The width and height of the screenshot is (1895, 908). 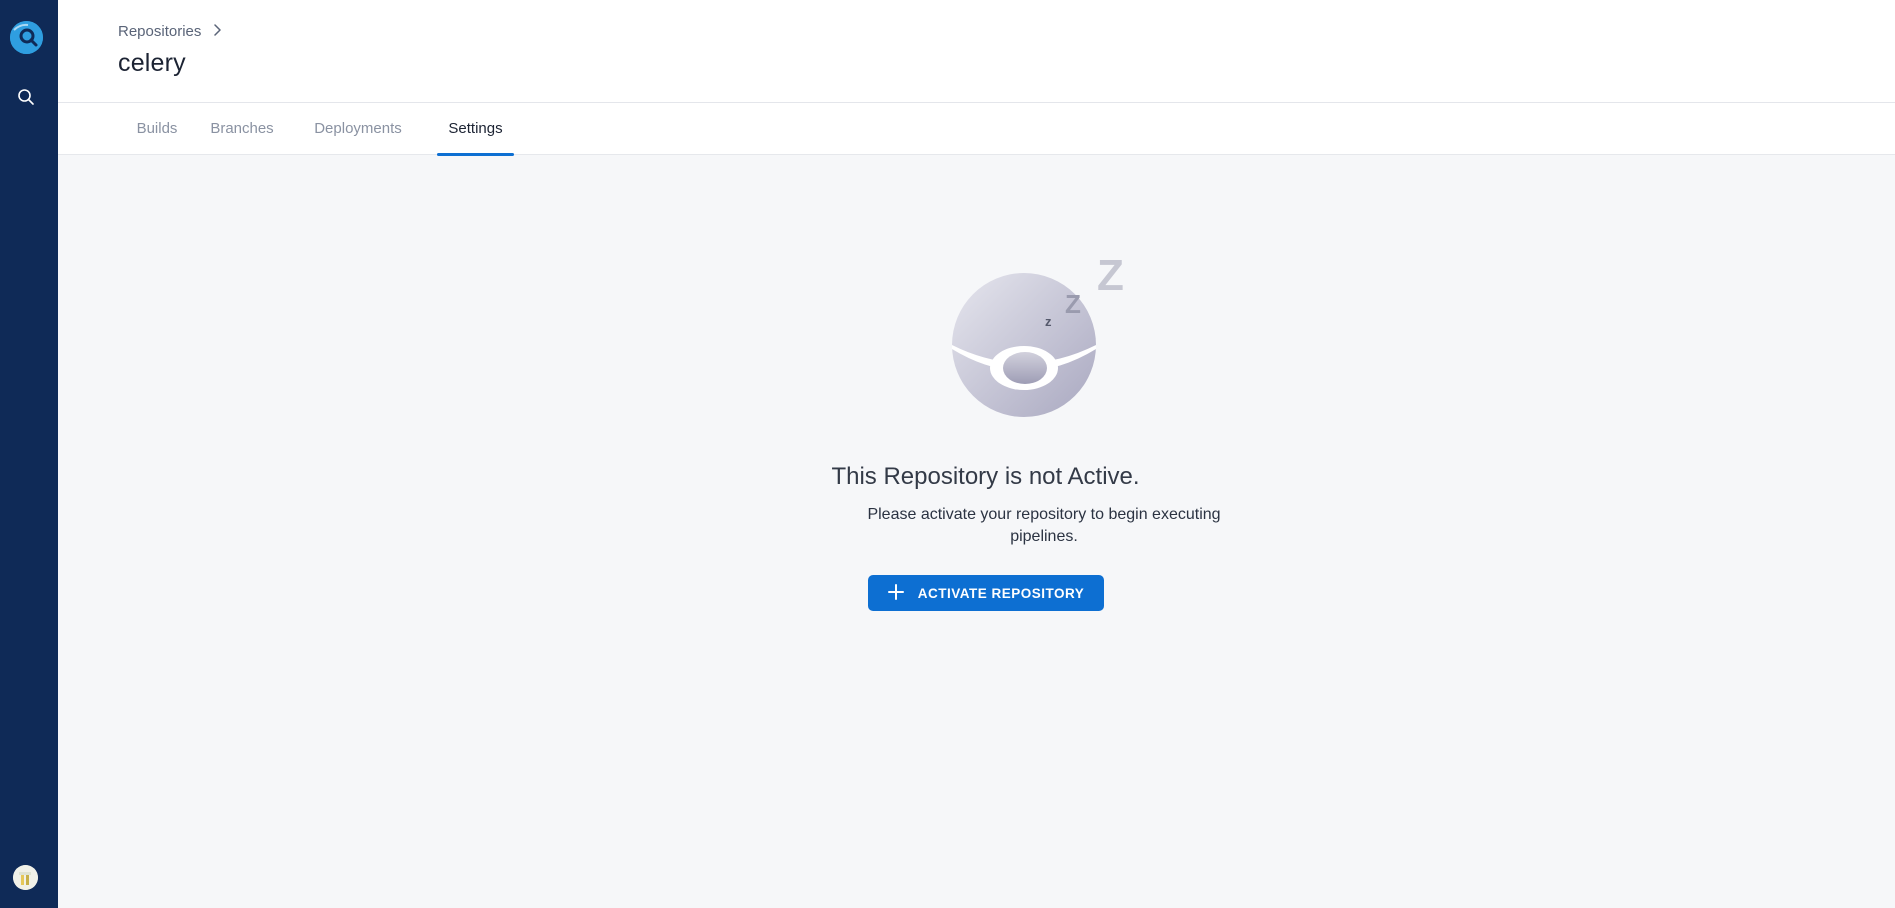 What do you see at coordinates (1001, 593) in the screenshot?
I see `activate-repository-label: ACTIVATE REPOSITORY` at bounding box center [1001, 593].